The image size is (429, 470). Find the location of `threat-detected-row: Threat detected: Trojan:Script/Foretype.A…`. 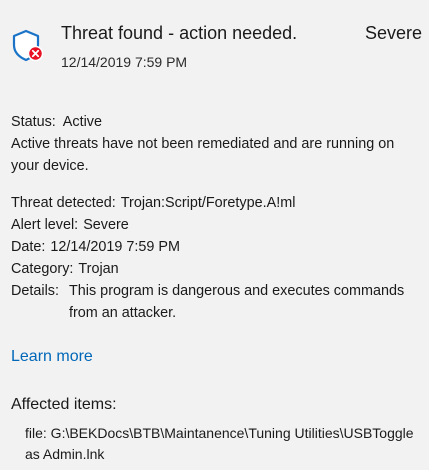

threat-detected-row: Threat detected: Trojan:Script/Foretype.A… is located at coordinates (153, 203).